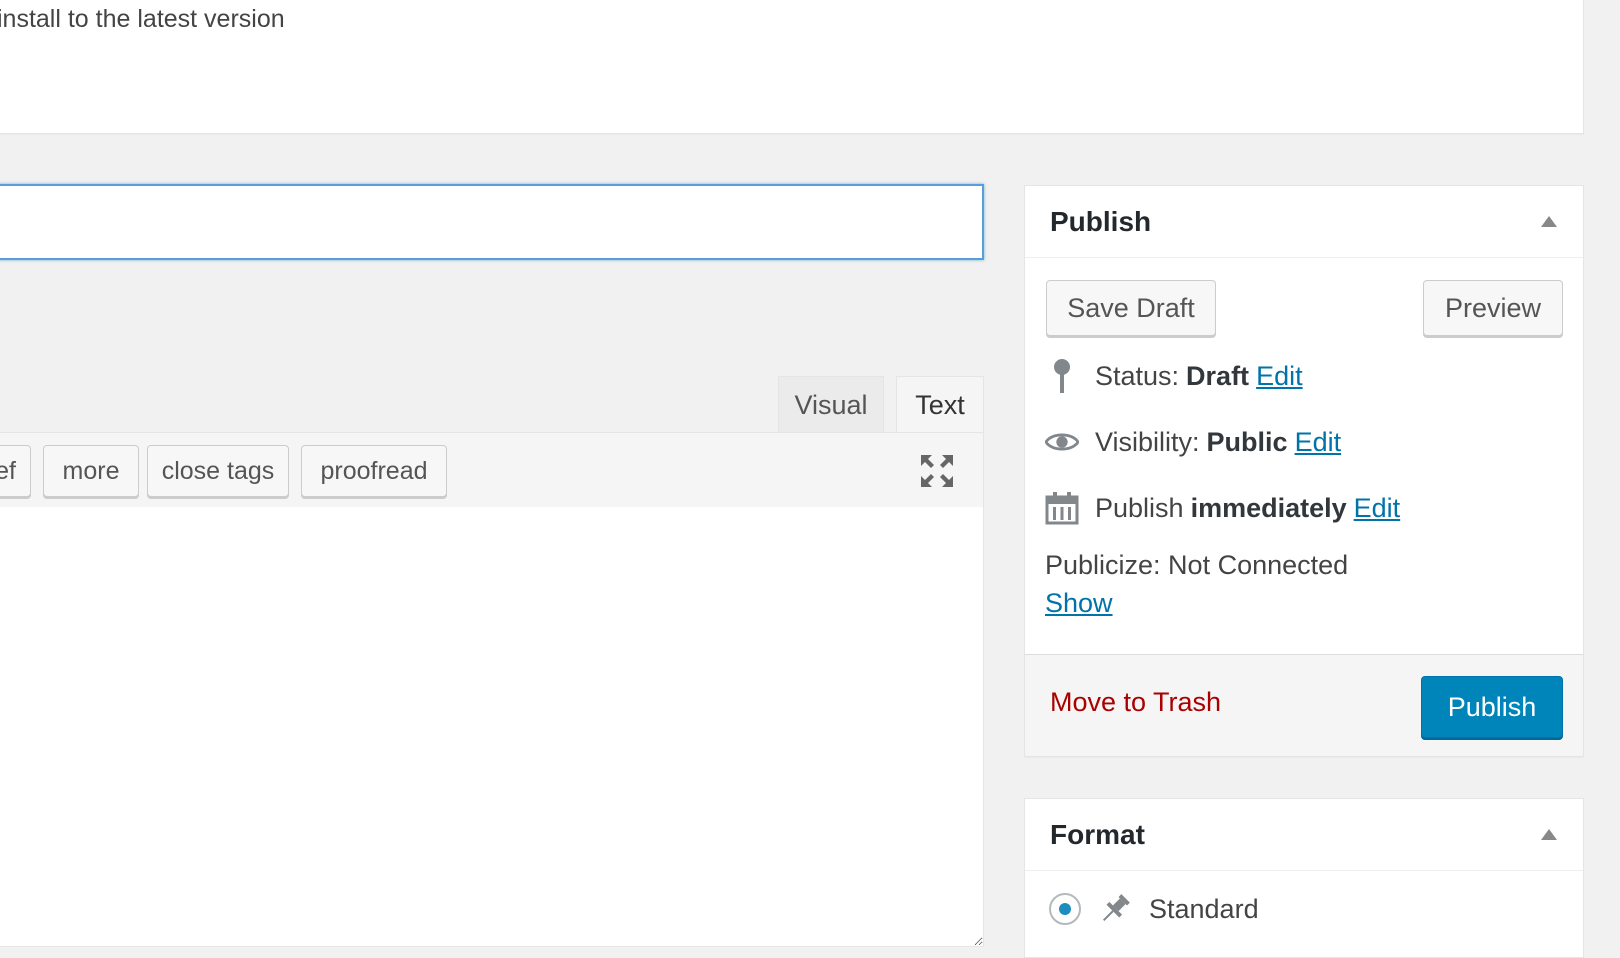  I want to click on publicize-show-link: Show, so click(1079, 603).